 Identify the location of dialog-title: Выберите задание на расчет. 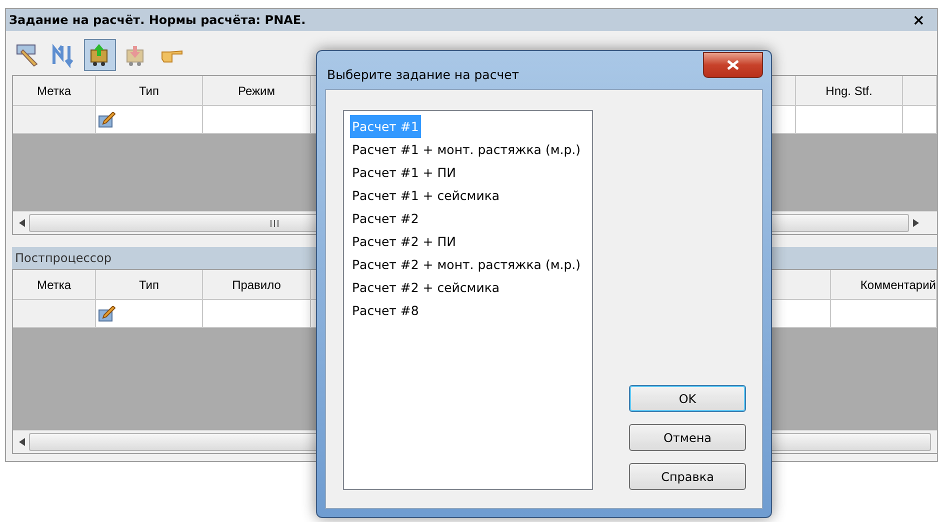
(423, 74).